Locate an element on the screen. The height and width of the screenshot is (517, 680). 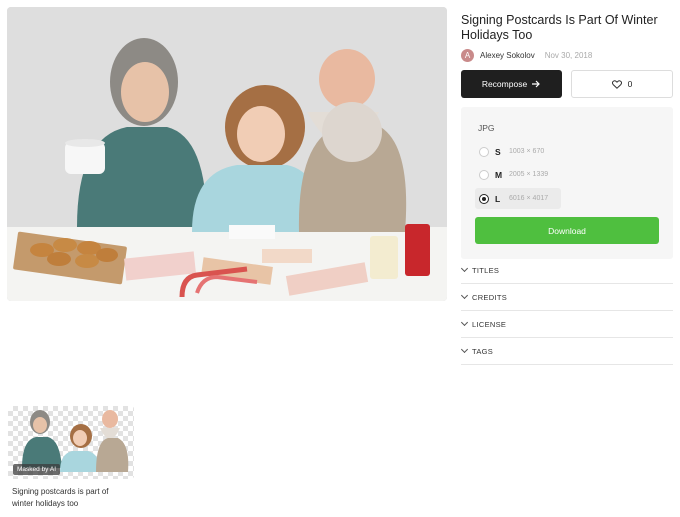
heart-icon is located at coordinates (616, 84).